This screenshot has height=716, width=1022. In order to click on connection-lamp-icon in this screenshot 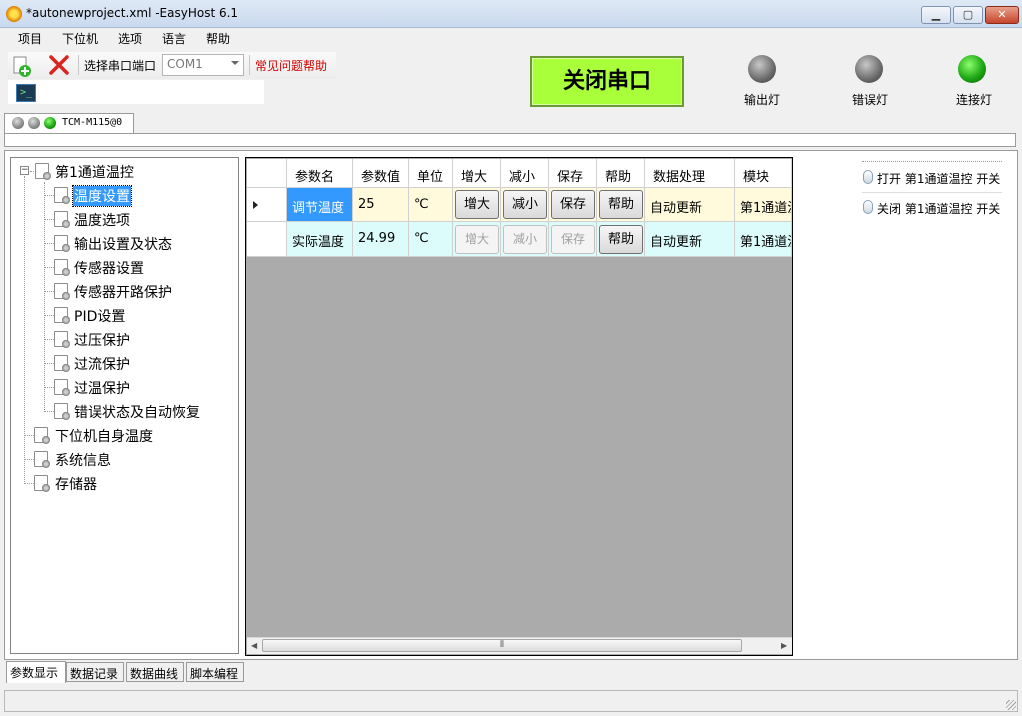, I will do `click(972, 69)`.